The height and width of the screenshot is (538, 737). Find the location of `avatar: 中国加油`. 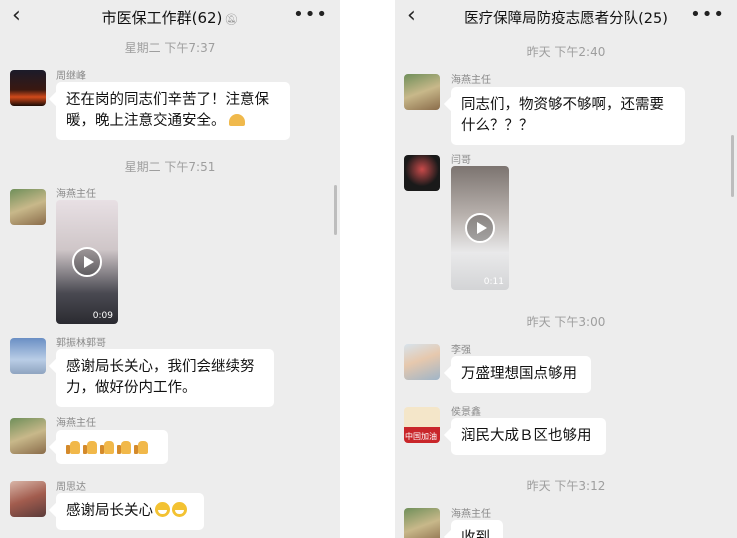

avatar: 中国加油 is located at coordinates (422, 425).